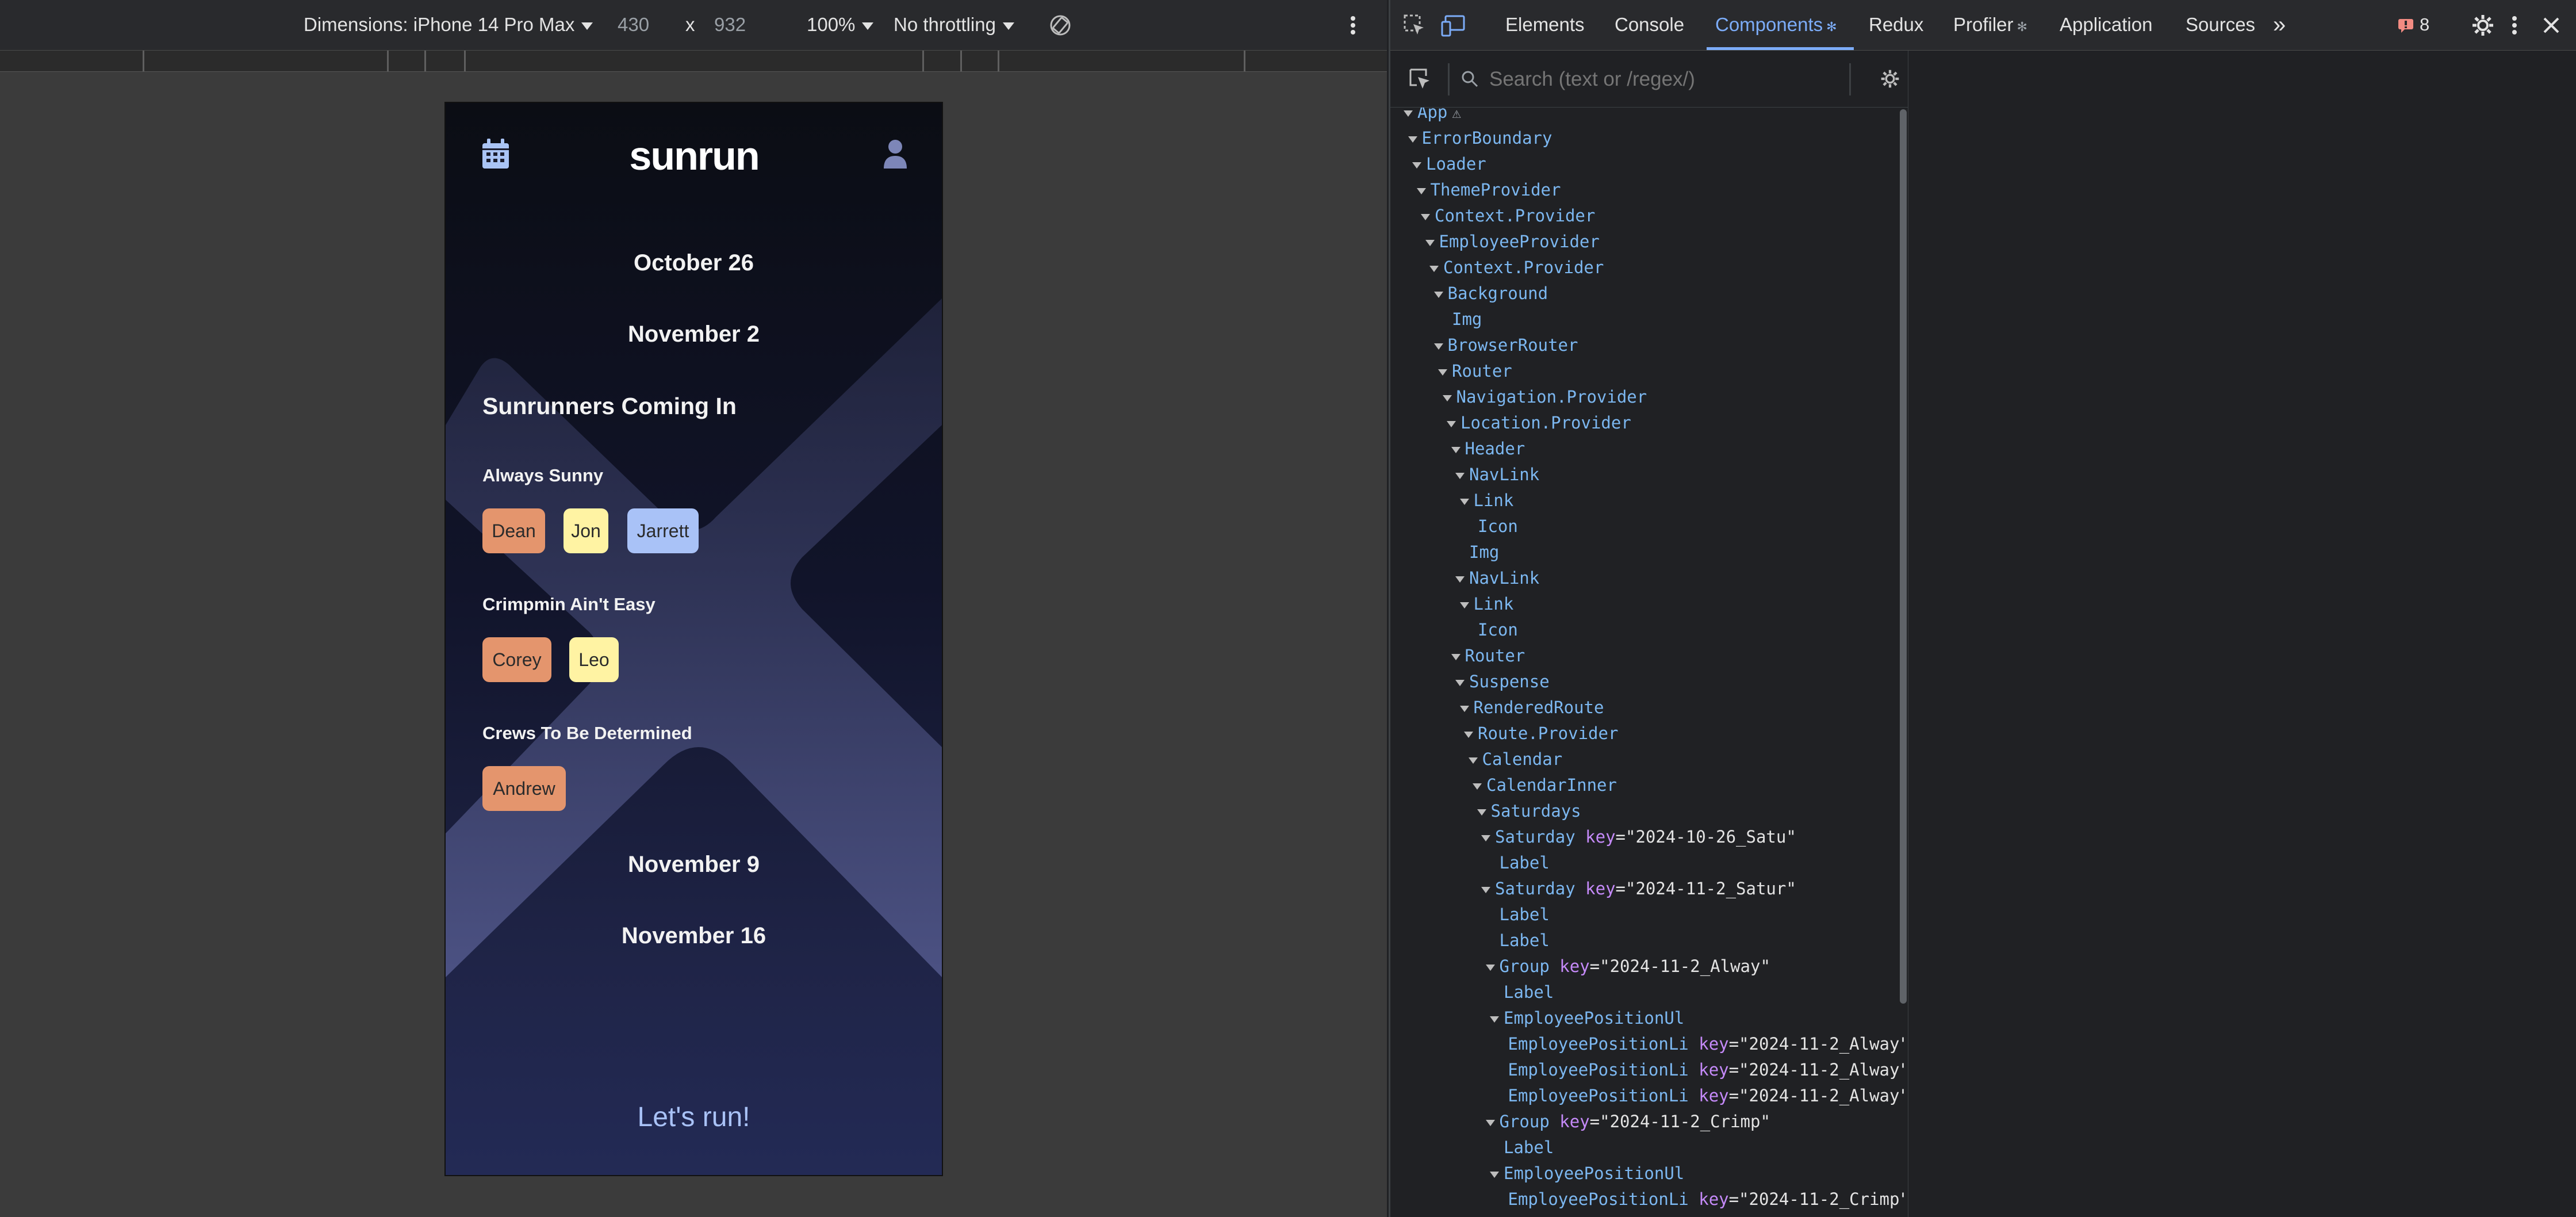  What do you see at coordinates (448, 25) in the screenshot?
I see `dimensions-dropdown: Dimensions: iPhone 14 Pro Max` at bounding box center [448, 25].